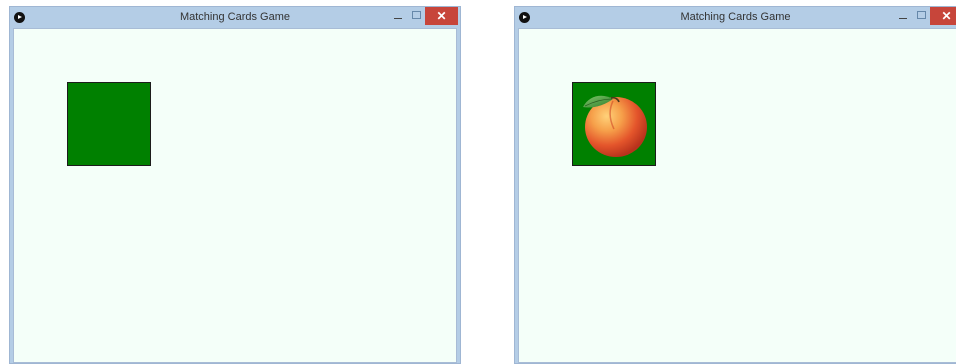  I want to click on card-face-down, so click(109, 124).